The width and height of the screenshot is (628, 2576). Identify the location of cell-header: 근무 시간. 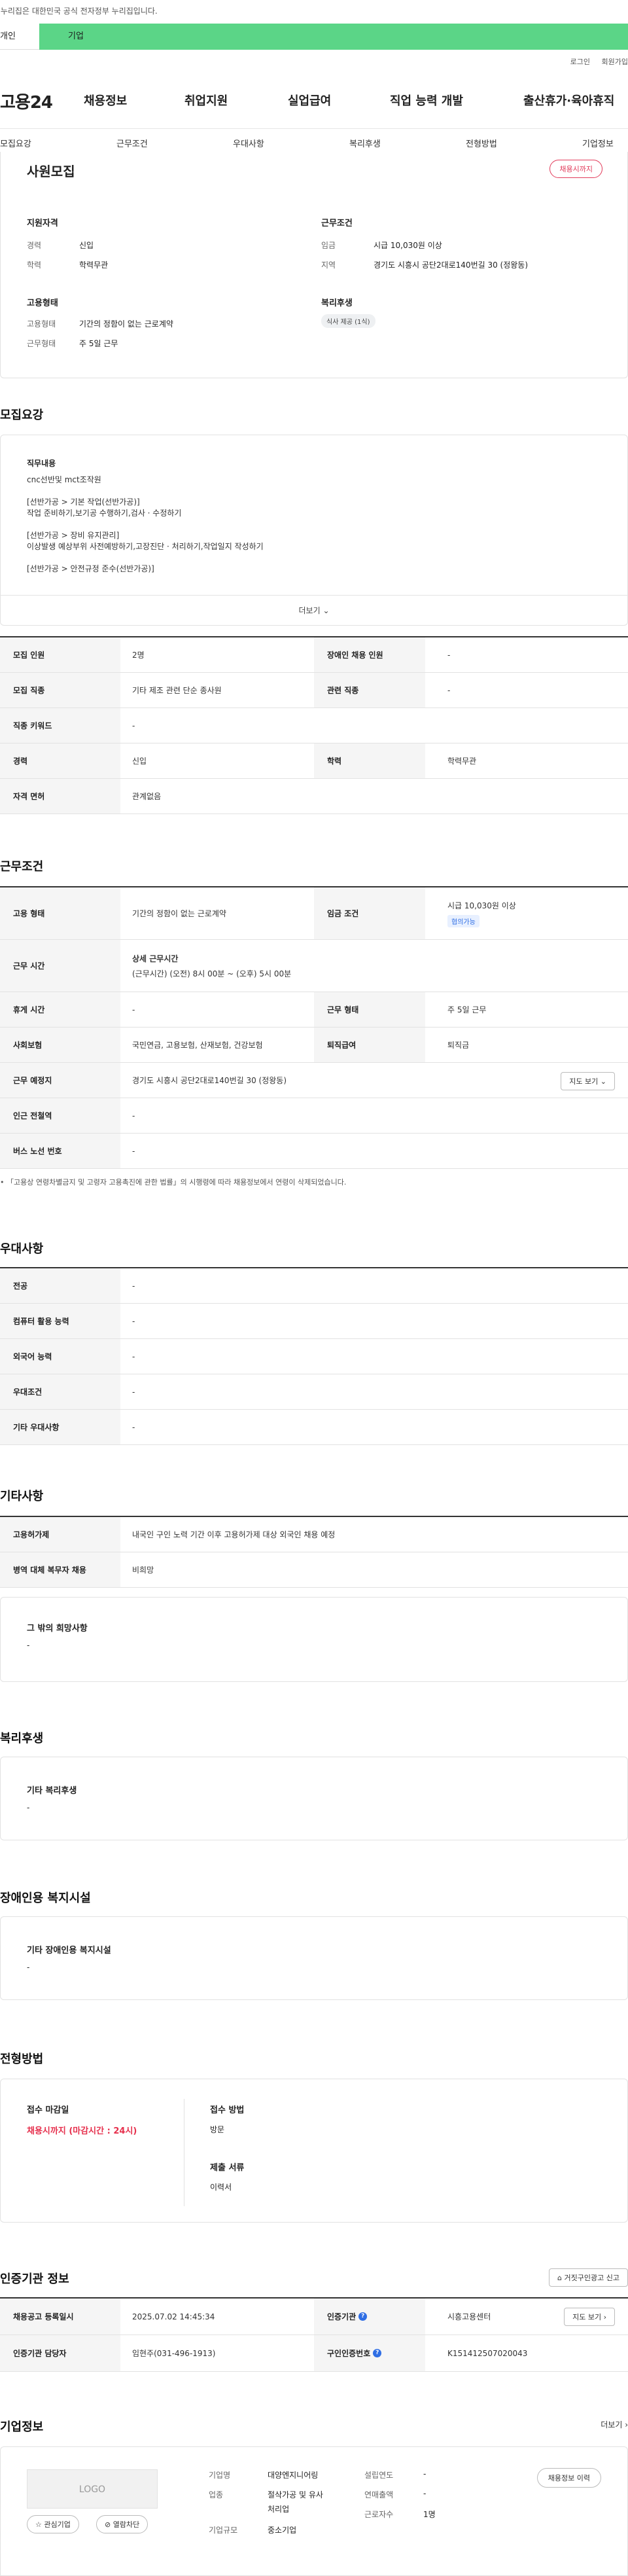
(60, 966).